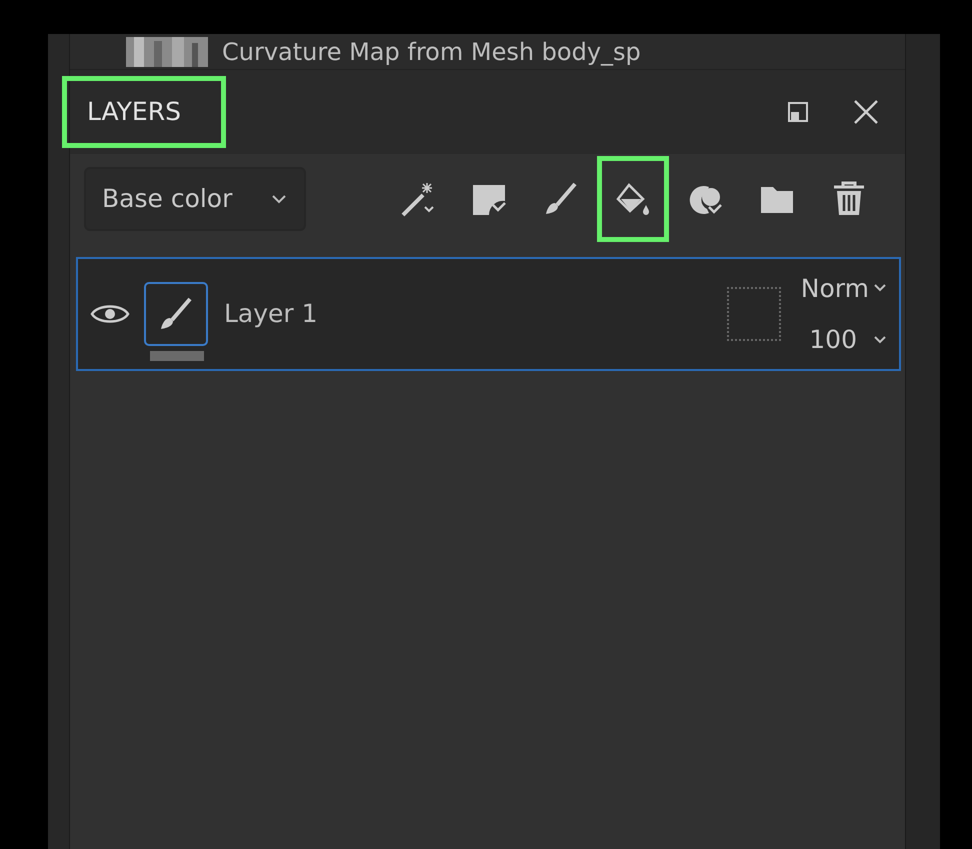 Image resolution: width=972 pixels, height=849 pixels. What do you see at coordinates (271, 314) in the screenshot?
I see `layer-name: Layer 1` at bounding box center [271, 314].